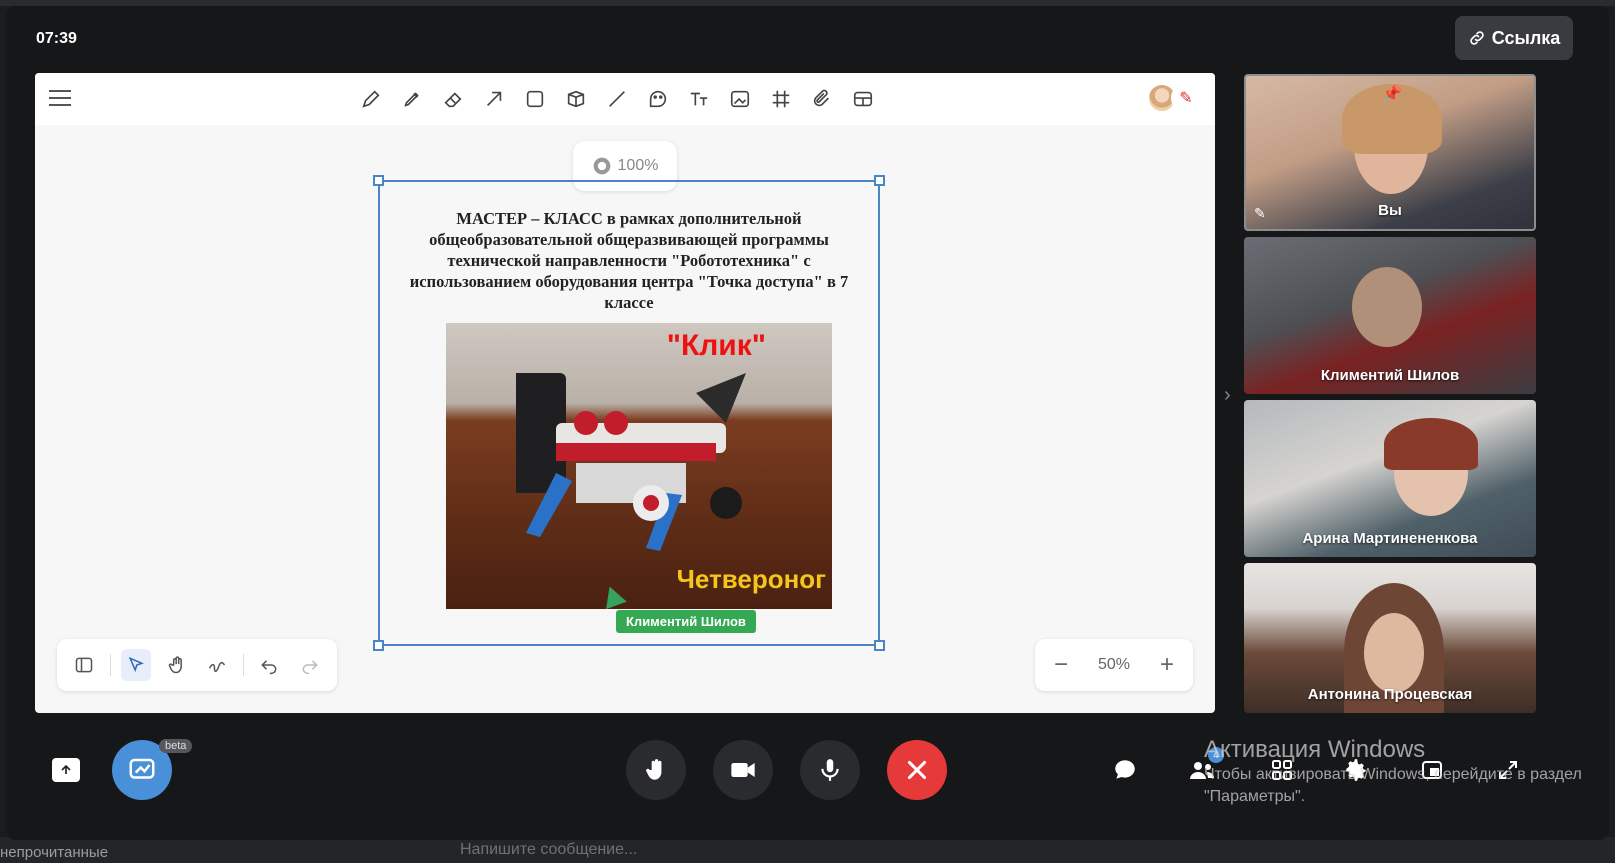  What do you see at coordinates (658, 99) in the screenshot?
I see `sticker-icon` at bounding box center [658, 99].